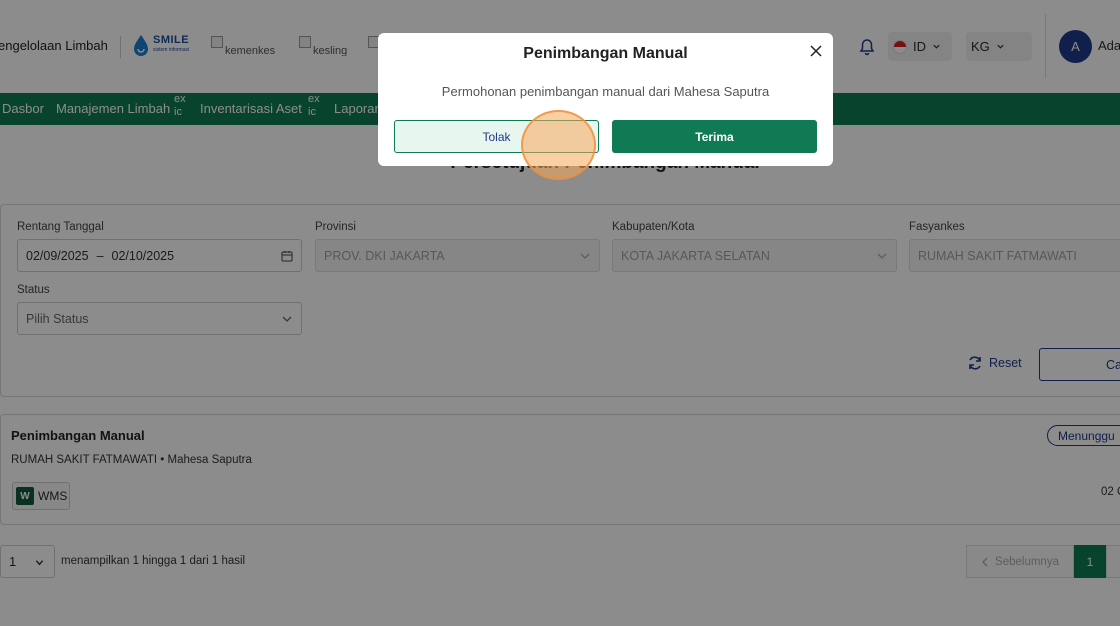 The height and width of the screenshot is (626, 1120). What do you see at coordinates (605, 53) in the screenshot?
I see `dialog-title: Penimbangan Manual` at bounding box center [605, 53].